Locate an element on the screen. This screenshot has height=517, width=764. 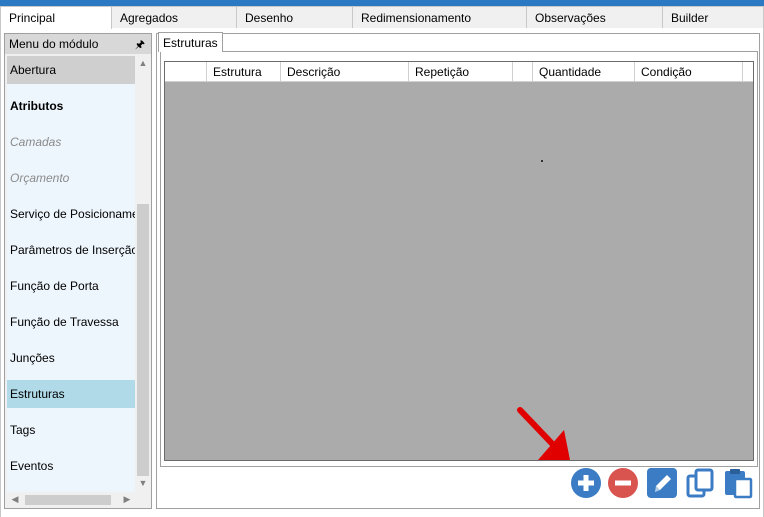
module-menu-title: Menu do módulo is located at coordinates (54, 44).